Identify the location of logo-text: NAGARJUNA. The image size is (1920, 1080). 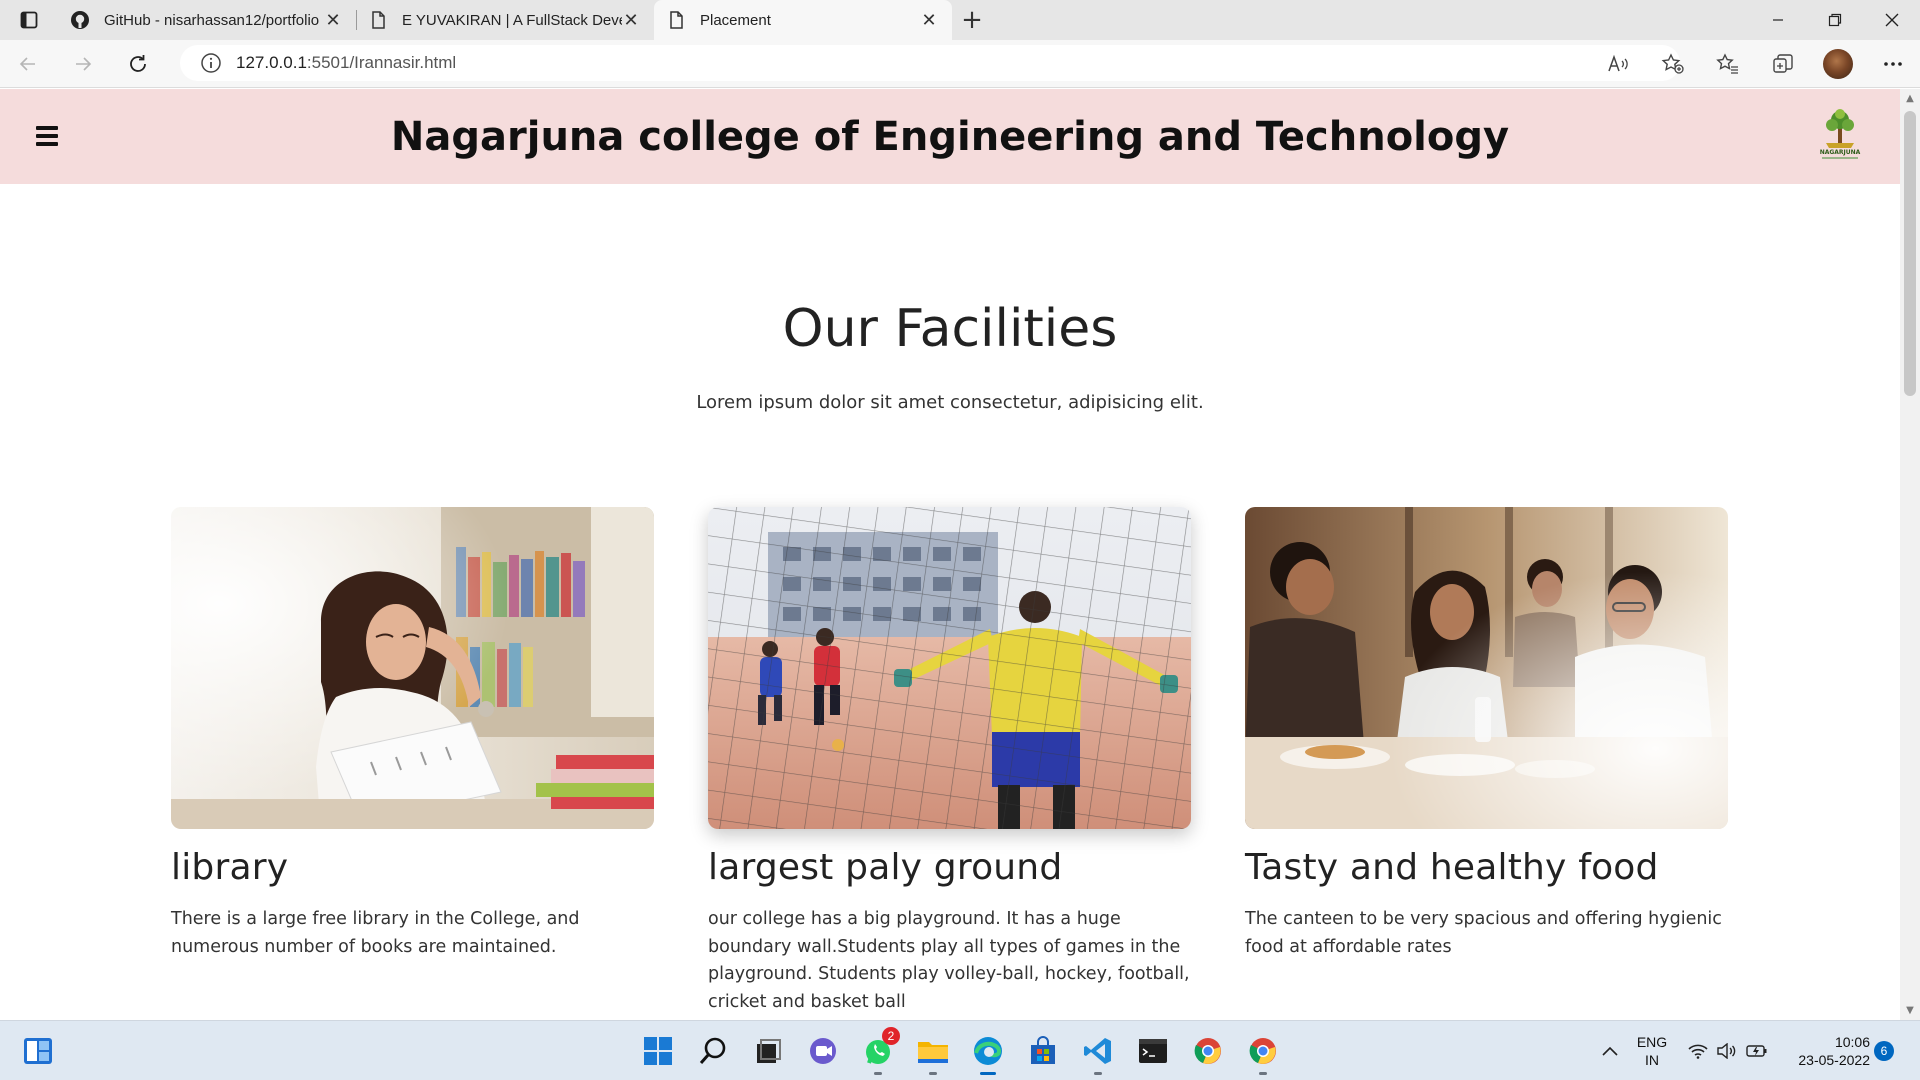
(1840, 152).